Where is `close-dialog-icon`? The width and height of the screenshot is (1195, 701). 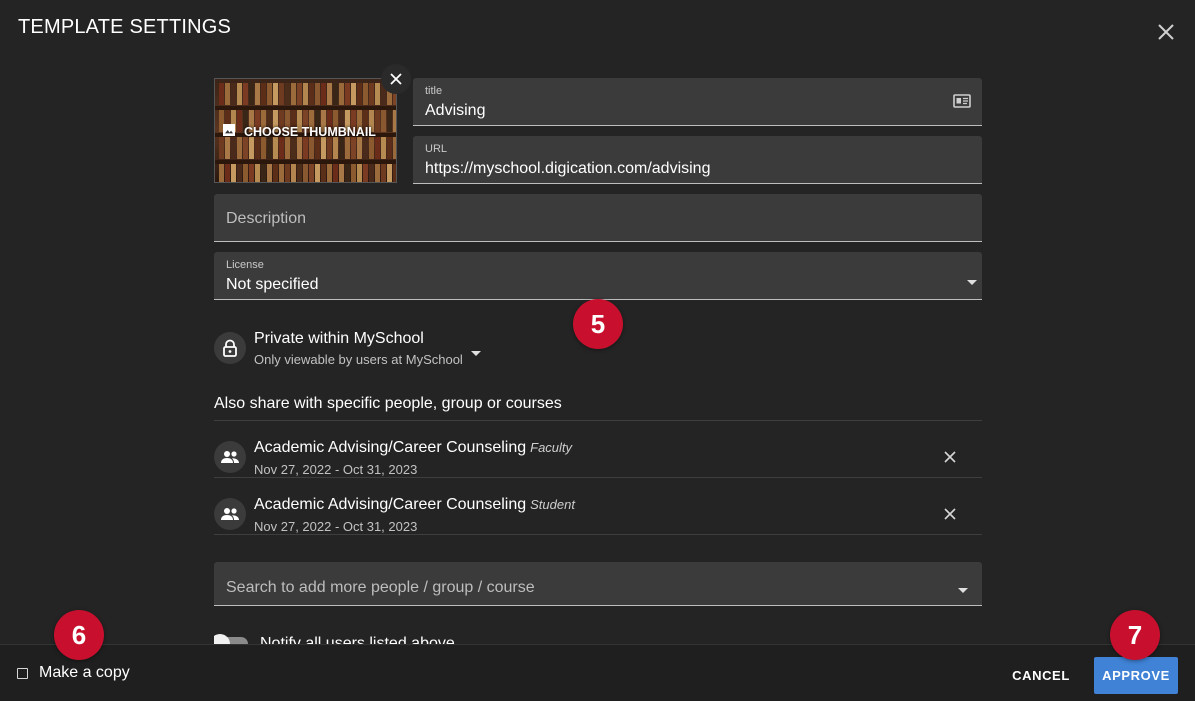
close-dialog-icon is located at coordinates (1166, 32).